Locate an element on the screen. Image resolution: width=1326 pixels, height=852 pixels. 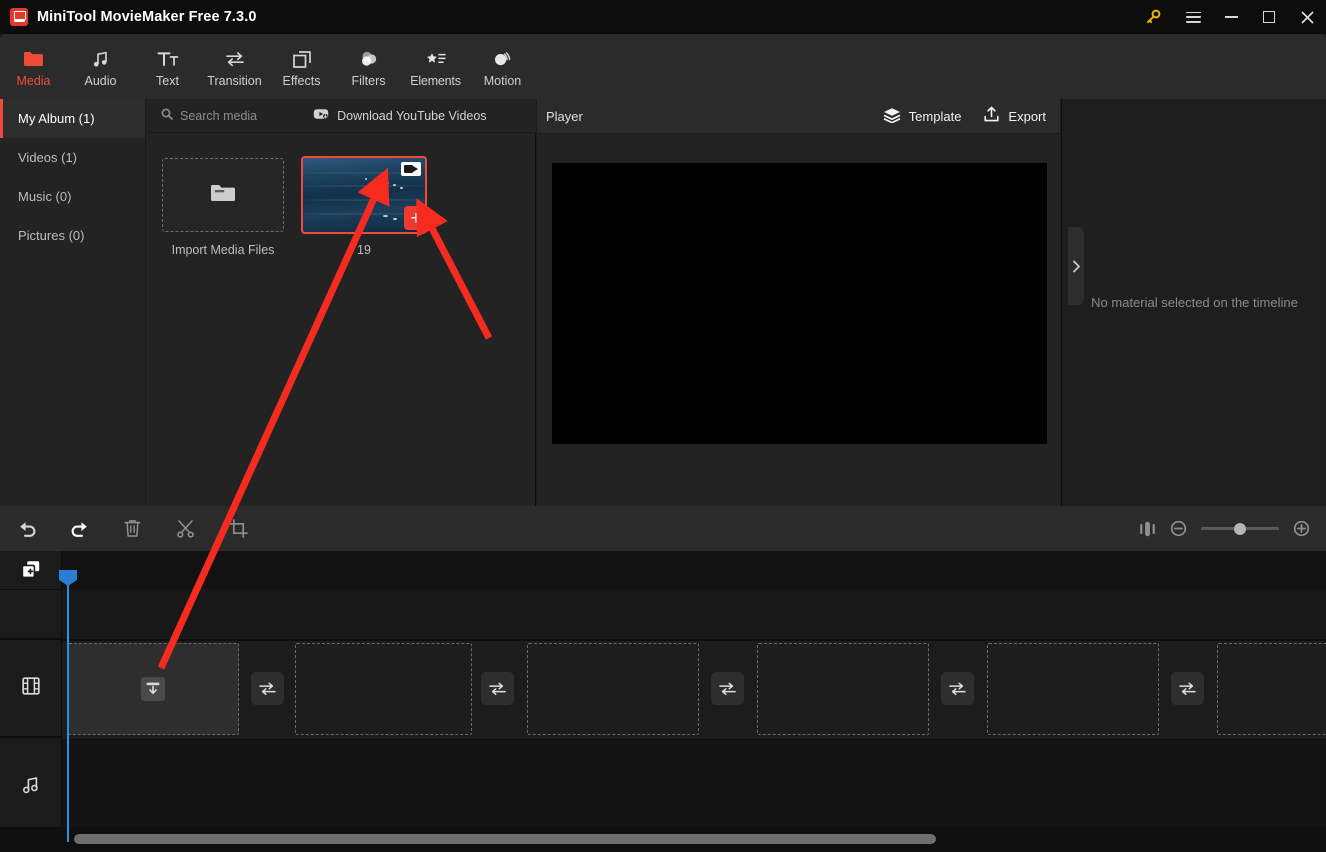
star-list-icon is located at coordinates (436, 59).